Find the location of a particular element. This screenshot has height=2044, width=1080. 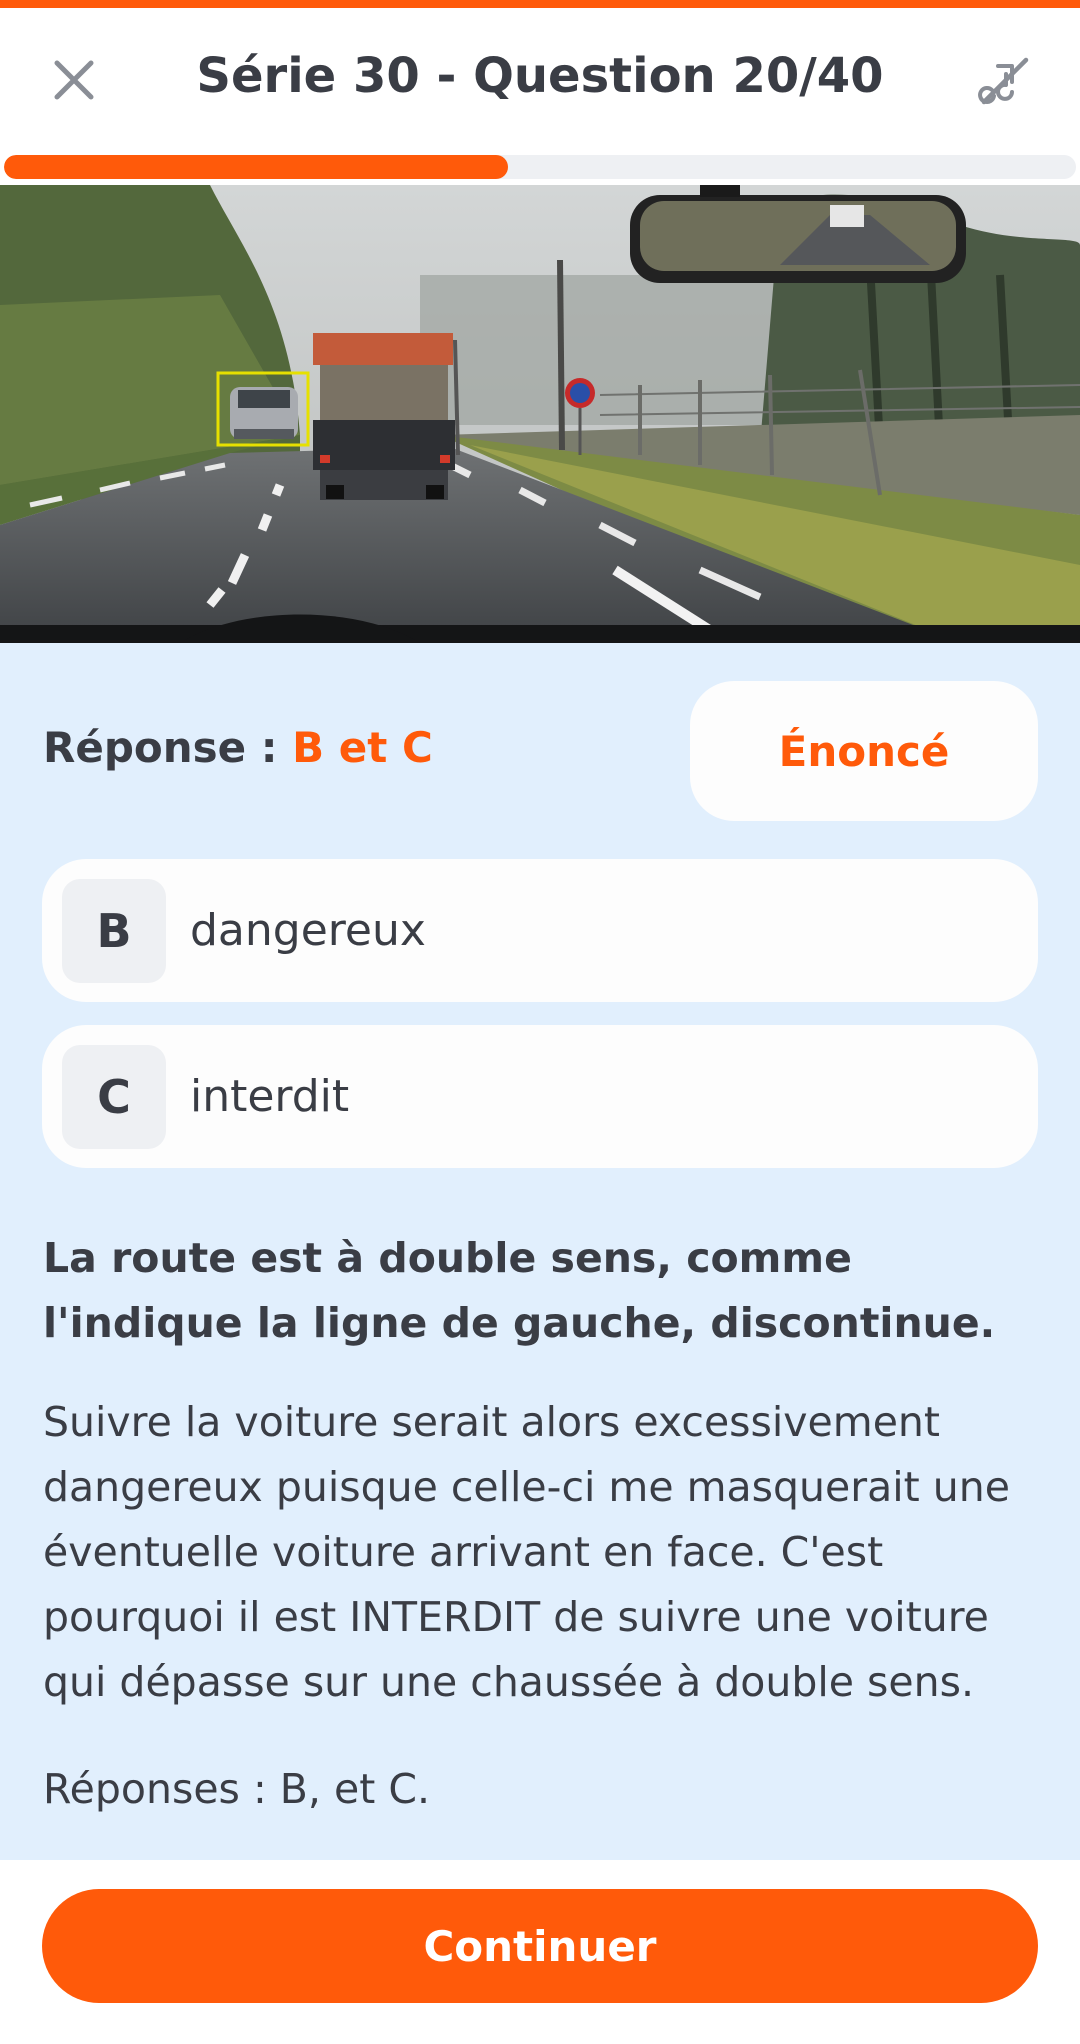

answer-summary: Réponse : B et C is located at coordinates (238, 747).